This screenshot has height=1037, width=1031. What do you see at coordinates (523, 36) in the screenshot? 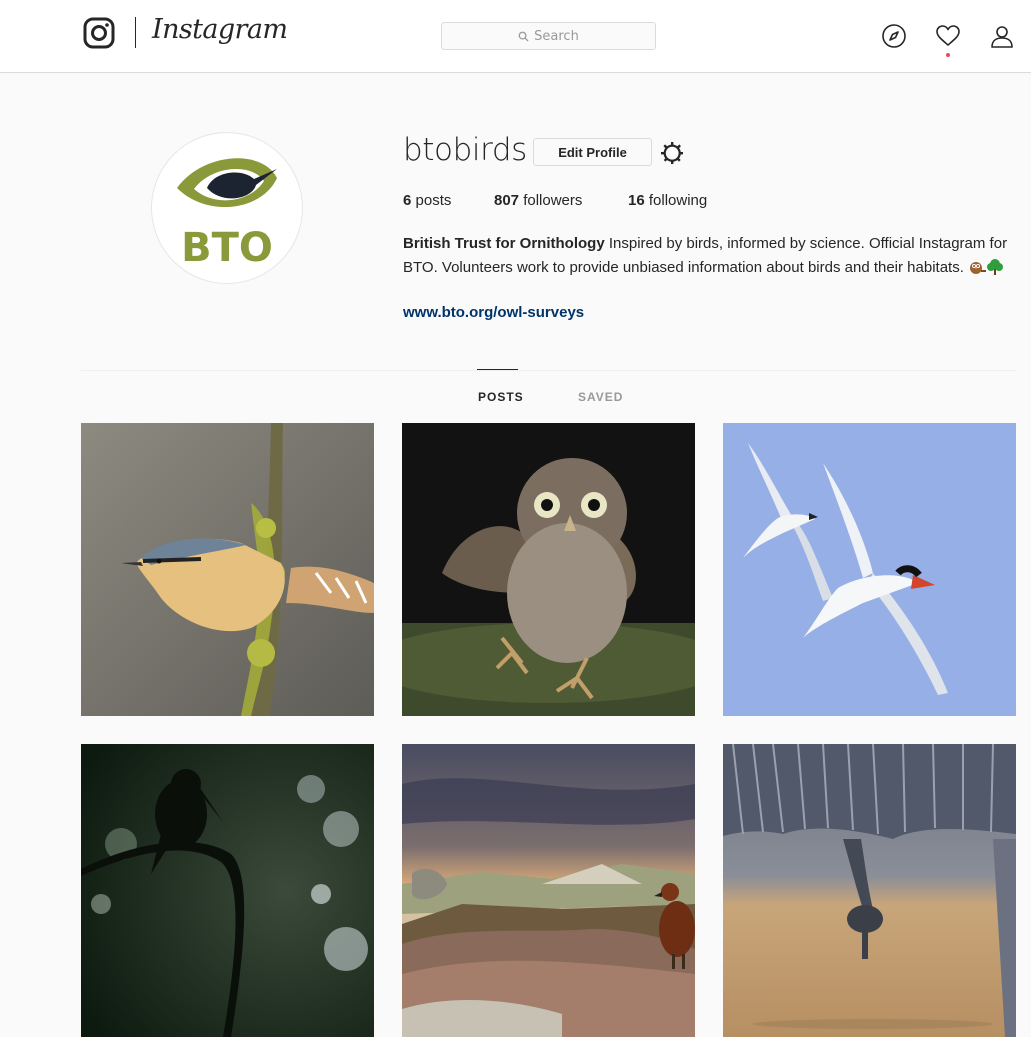
I see `search-icon` at bounding box center [523, 36].